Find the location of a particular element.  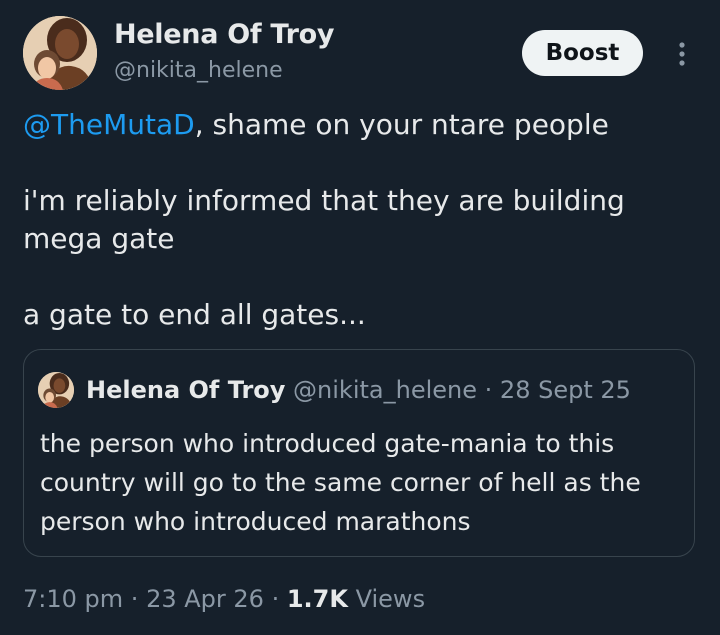

avatar is located at coordinates (60, 53).